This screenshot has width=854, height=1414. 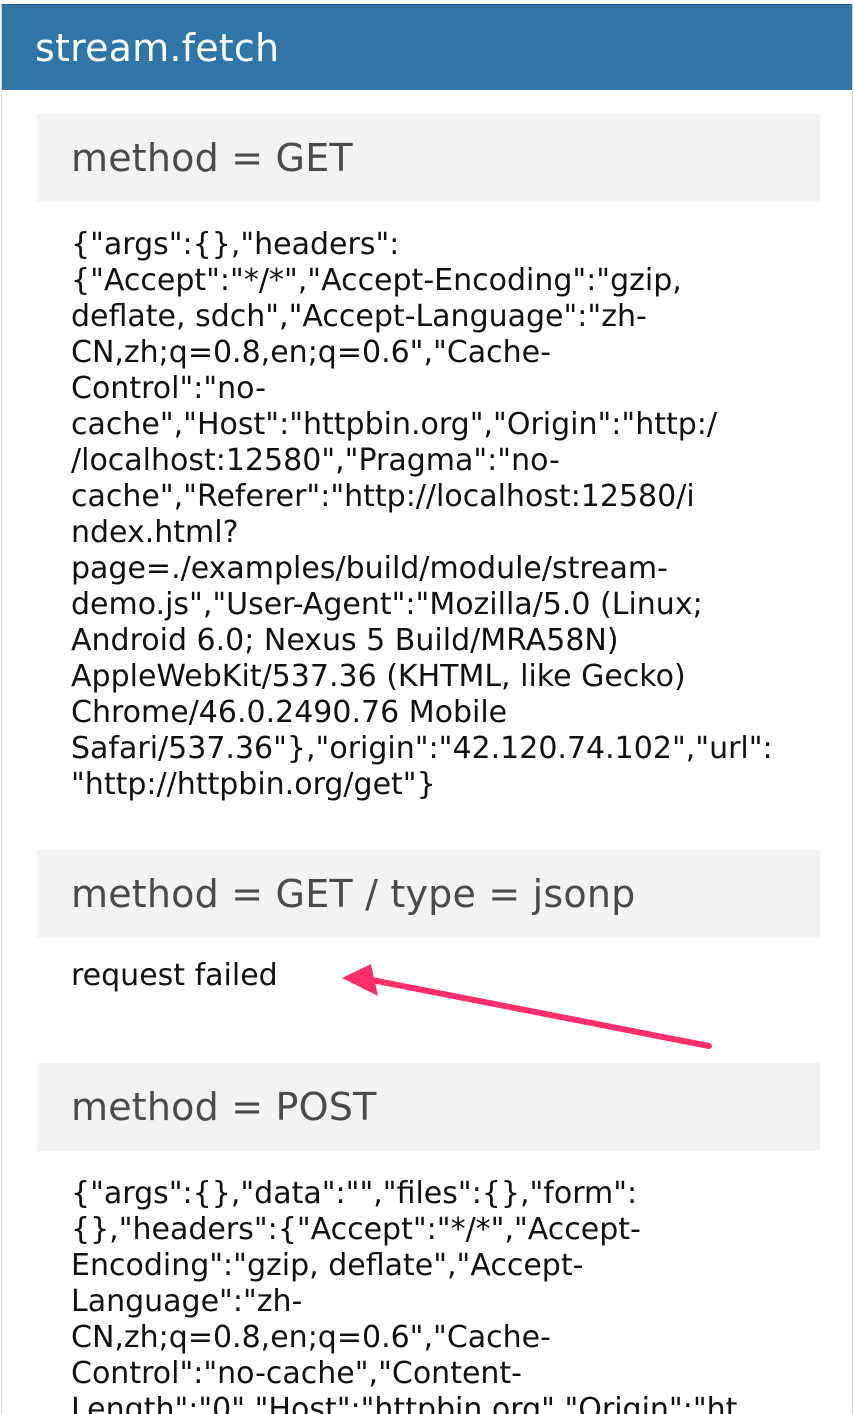 What do you see at coordinates (224, 1107) in the screenshot?
I see `section-title-post: method = POST` at bounding box center [224, 1107].